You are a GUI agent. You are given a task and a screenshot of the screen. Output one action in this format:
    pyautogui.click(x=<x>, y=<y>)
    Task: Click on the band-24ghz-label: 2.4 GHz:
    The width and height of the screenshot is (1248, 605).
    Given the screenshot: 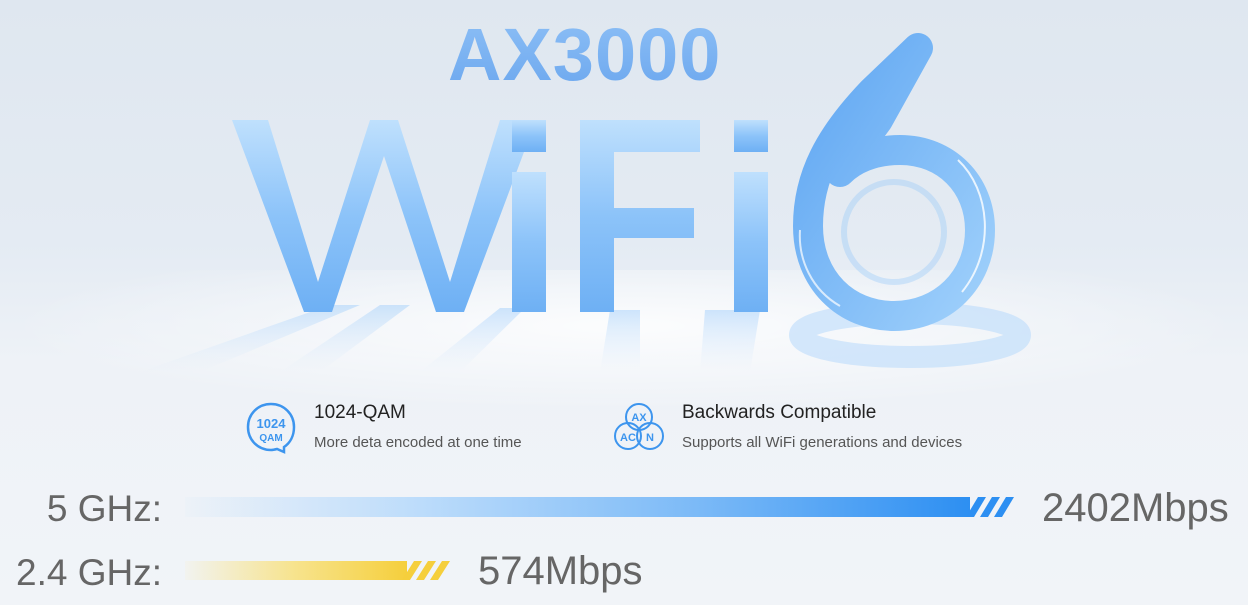 What is the action you would take?
    pyautogui.click(x=89, y=572)
    